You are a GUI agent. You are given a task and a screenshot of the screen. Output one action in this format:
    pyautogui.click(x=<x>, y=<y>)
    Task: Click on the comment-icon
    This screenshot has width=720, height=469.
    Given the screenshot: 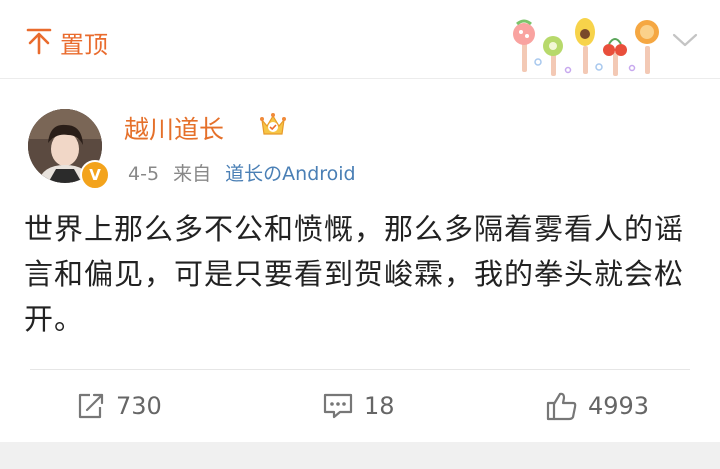 What is the action you would take?
    pyautogui.click(x=338, y=406)
    